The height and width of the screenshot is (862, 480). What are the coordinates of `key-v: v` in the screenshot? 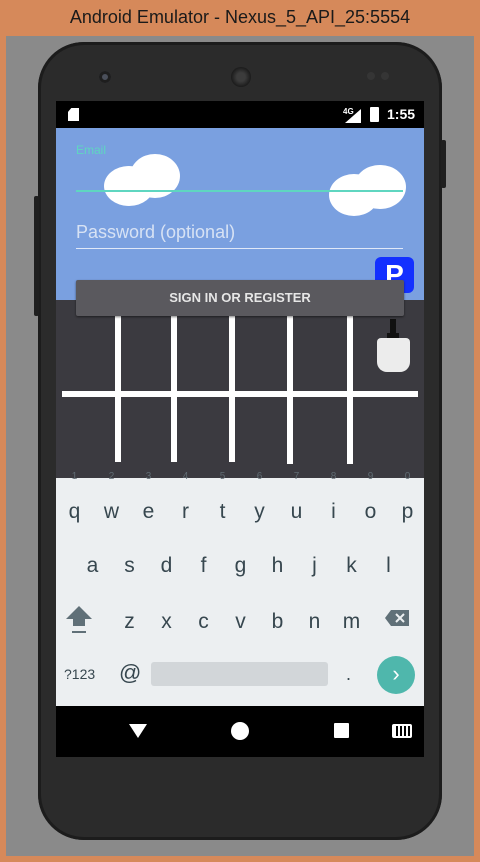 It's located at (240, 620).